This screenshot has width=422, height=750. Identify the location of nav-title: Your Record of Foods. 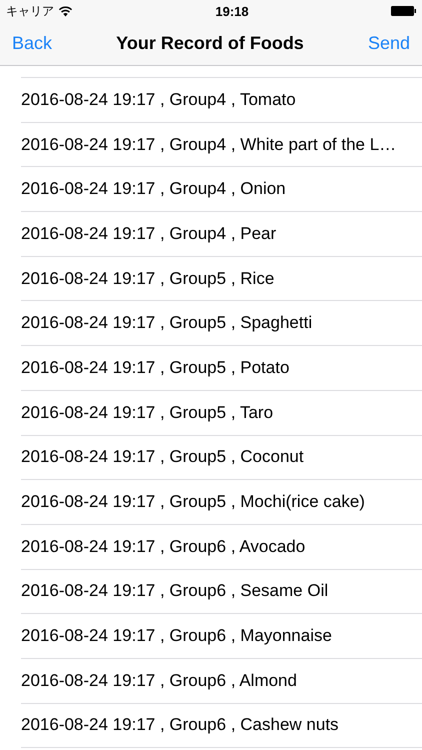
(210, 43).